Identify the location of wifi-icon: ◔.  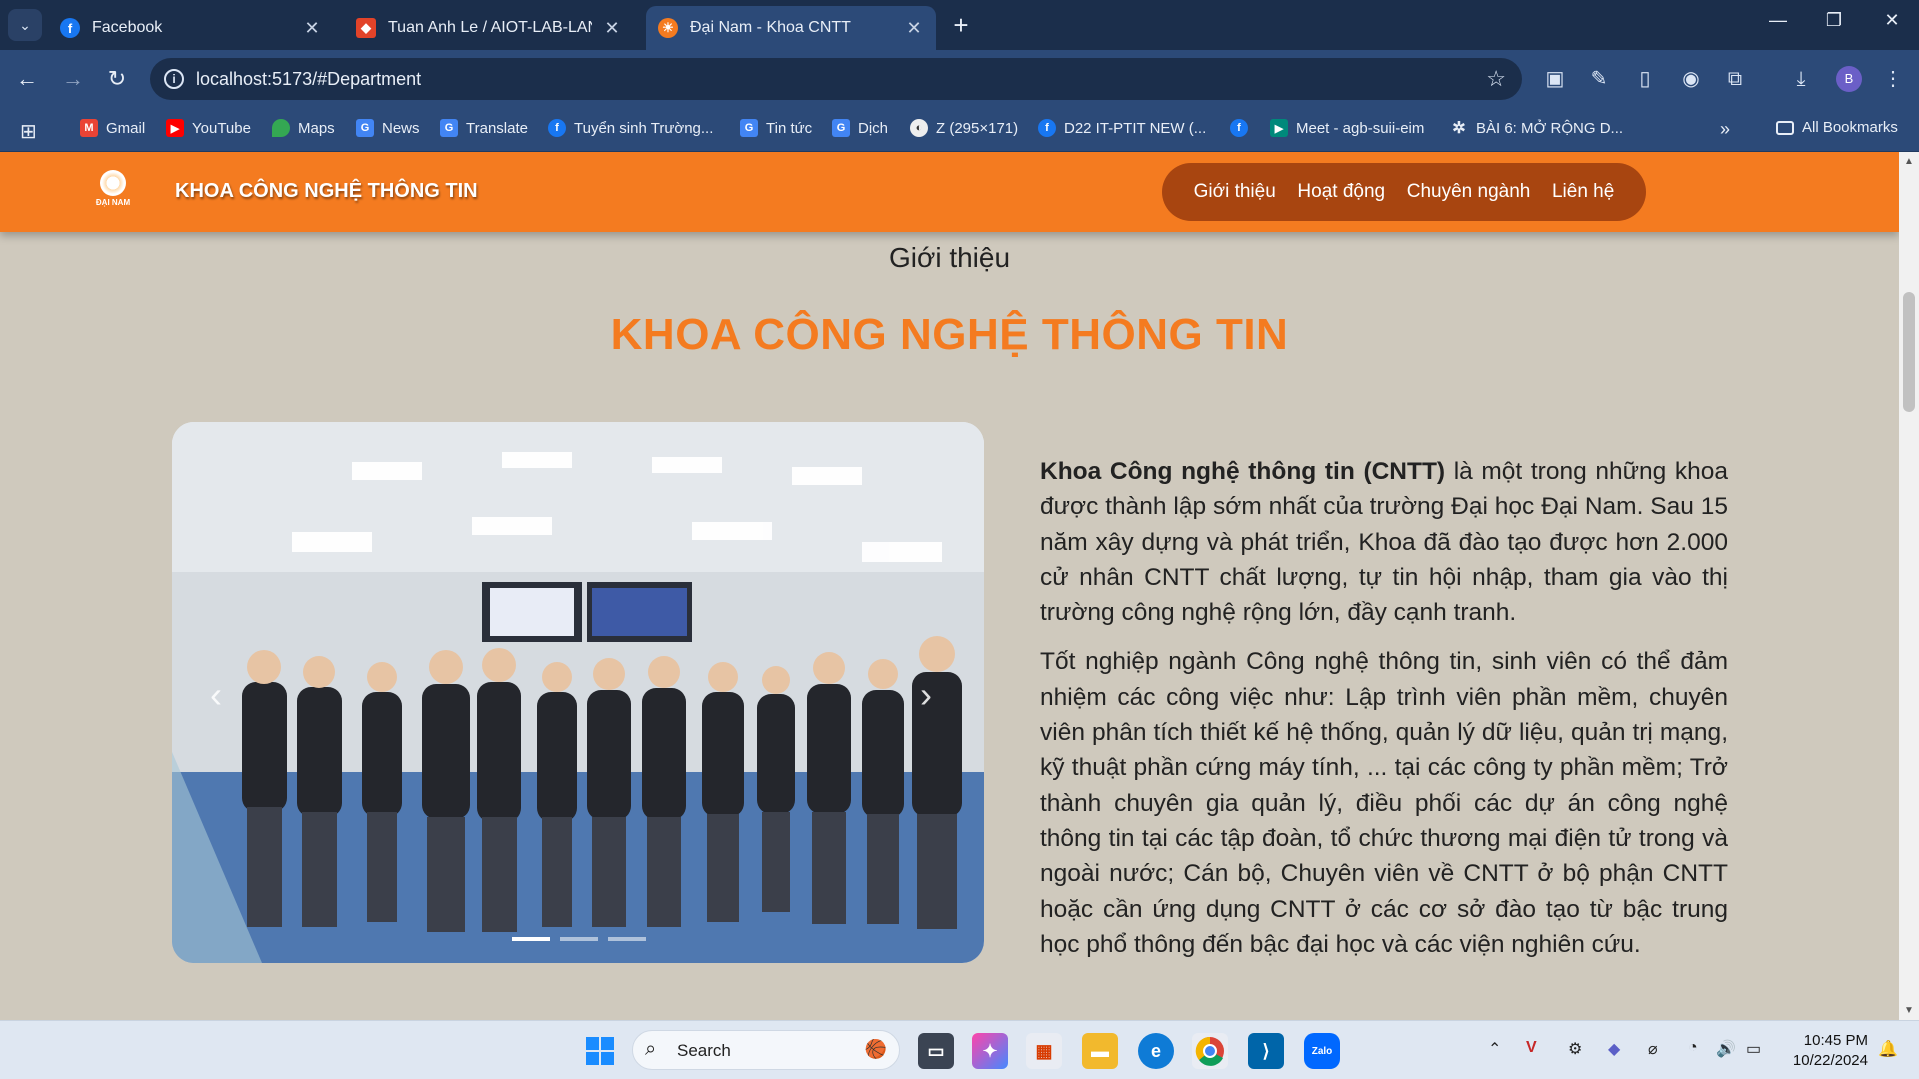
(1693, 1048).